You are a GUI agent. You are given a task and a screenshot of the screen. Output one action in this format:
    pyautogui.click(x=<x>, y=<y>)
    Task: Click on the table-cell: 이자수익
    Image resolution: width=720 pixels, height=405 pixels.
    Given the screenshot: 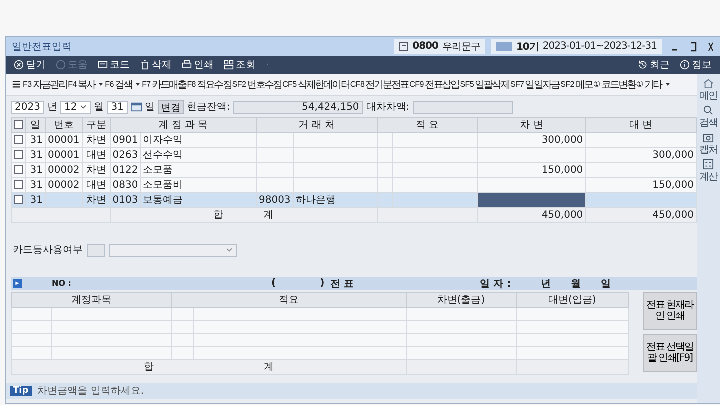 What is the action you would take?
    pyautogui.click(x=198, y=140)
    